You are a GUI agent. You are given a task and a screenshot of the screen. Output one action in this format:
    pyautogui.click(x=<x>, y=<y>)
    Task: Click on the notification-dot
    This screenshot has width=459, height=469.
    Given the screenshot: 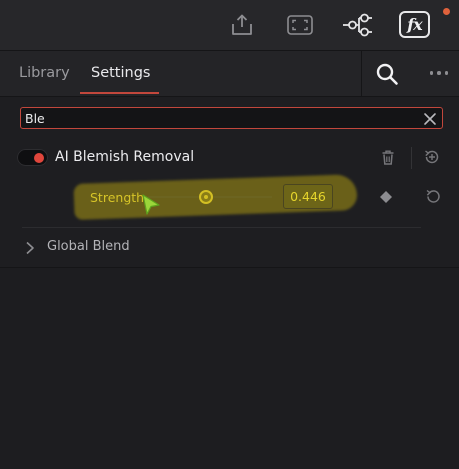 What is the action you would take?
    pyautogui.click(x=446, y=11)
    